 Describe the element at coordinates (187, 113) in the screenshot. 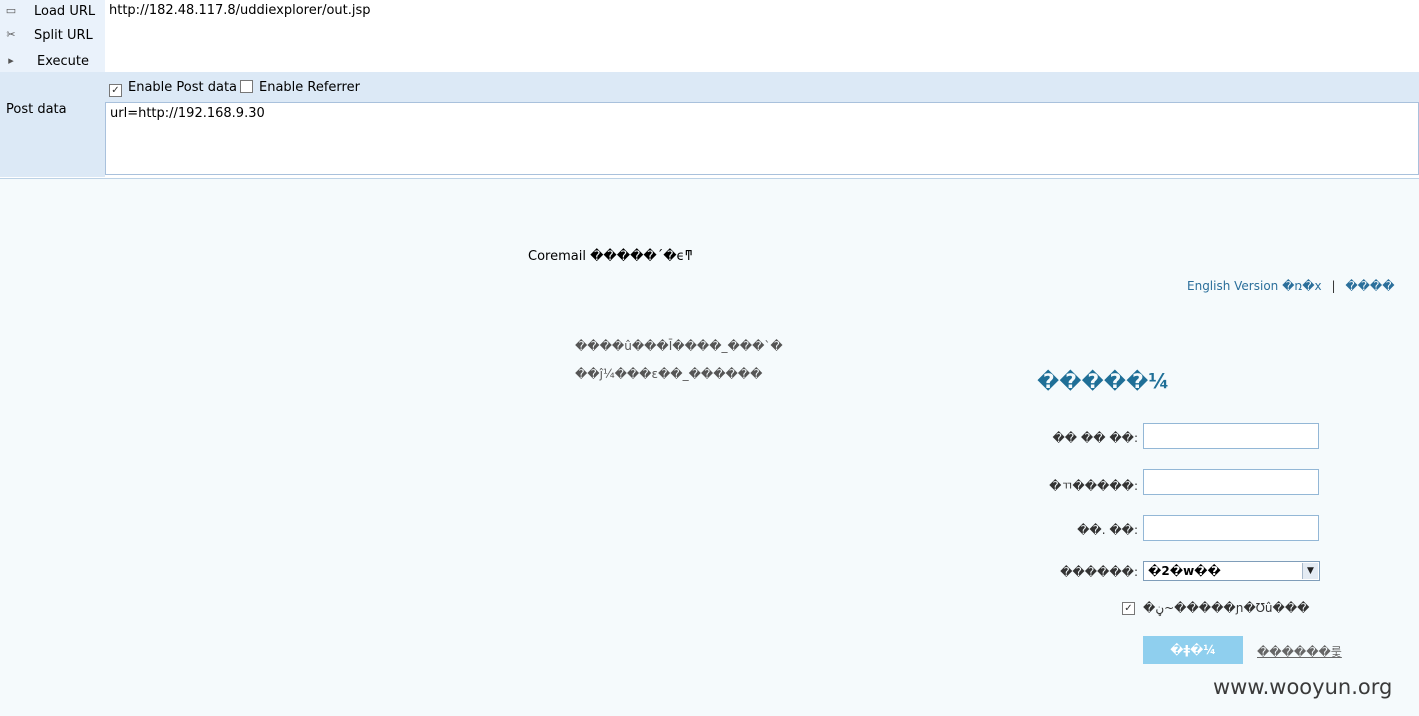

I see `post-data-value: url=http://192.168.9.30` at that location.